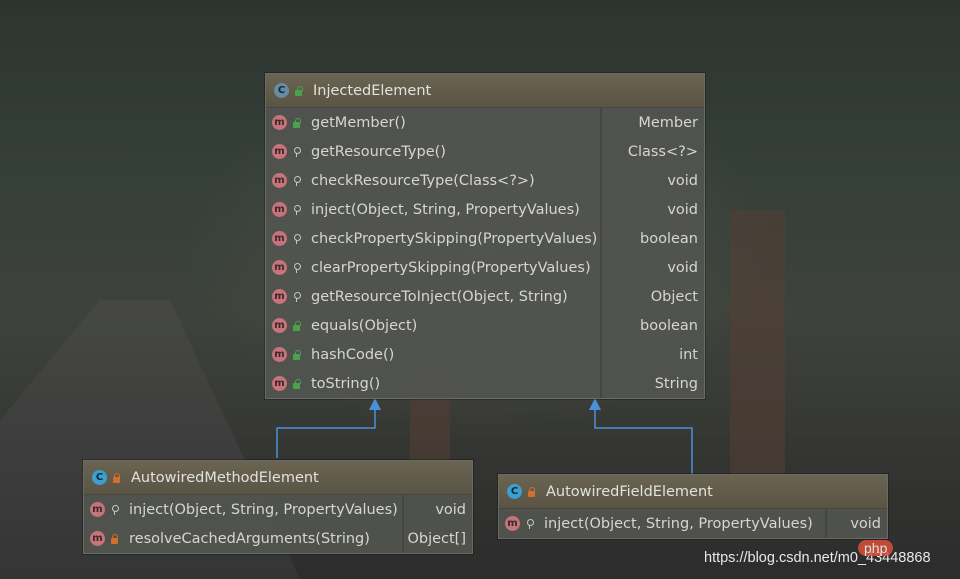  I want to click on method-row: m checkPropertySkipping(PropertyValues), so click(433, 238).